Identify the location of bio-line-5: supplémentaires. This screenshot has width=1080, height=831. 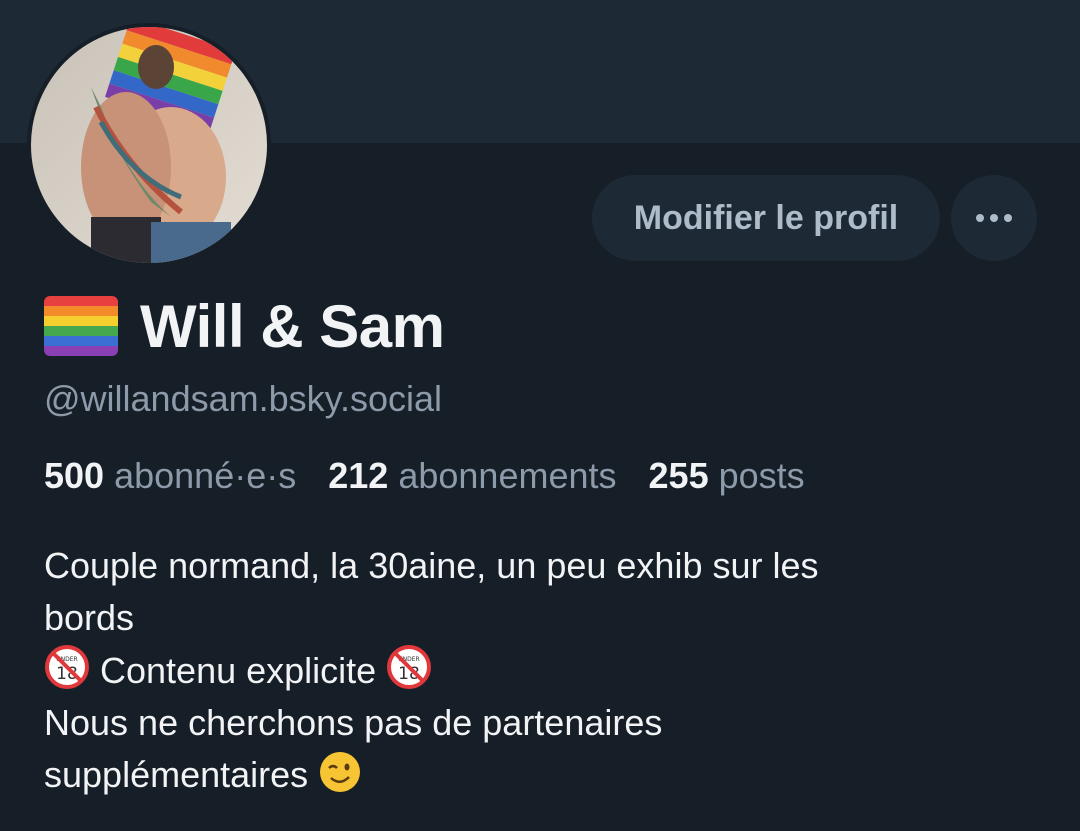
(544, 775).